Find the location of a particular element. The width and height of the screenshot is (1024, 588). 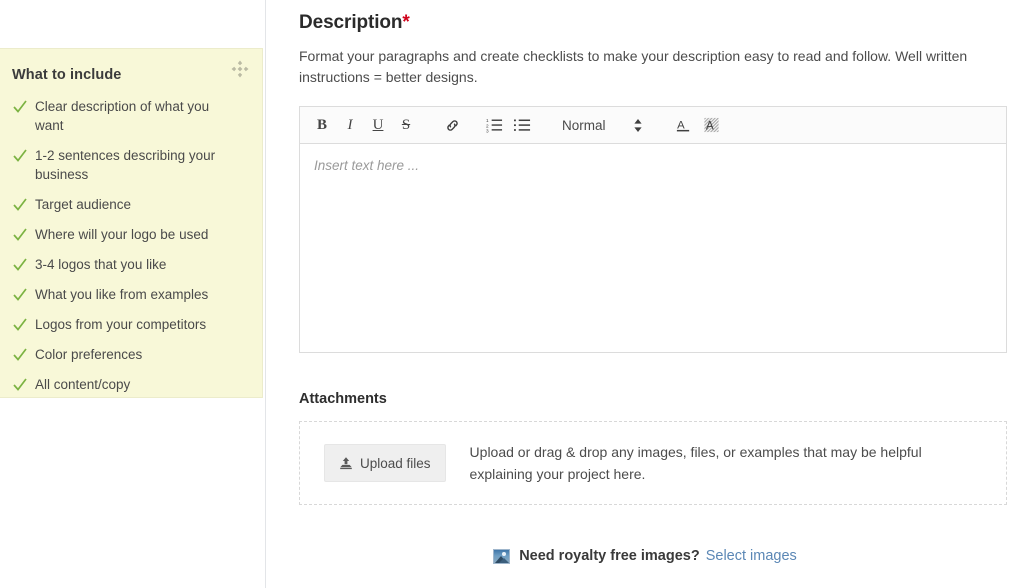

list-item-label: 1-2 sentences describing your business is located at coordinates (125, 165).